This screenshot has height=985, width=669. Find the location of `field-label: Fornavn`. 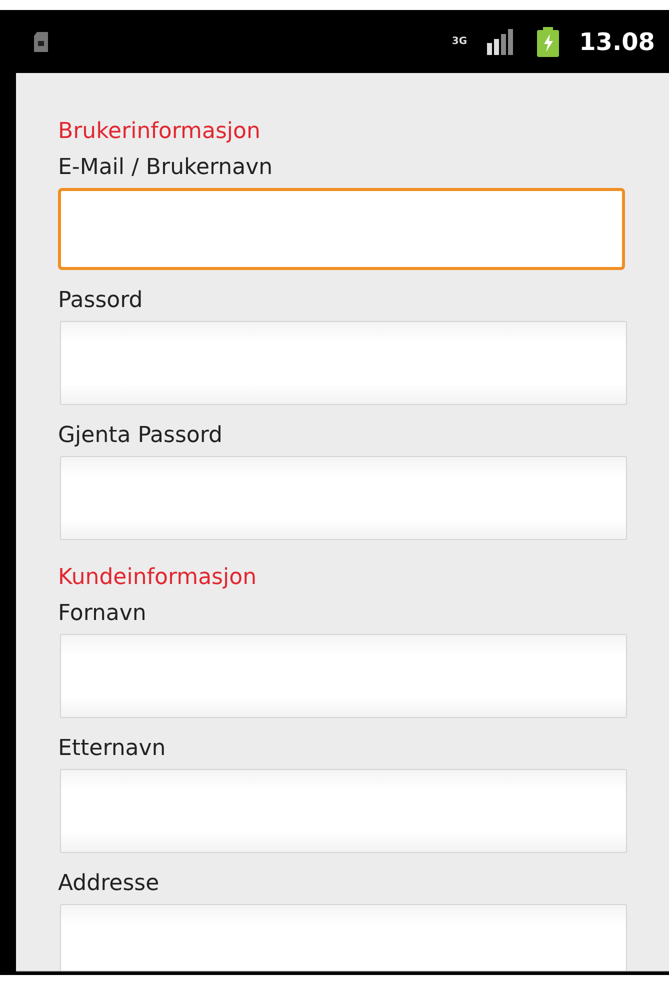

field-label: Fornavn is located at coordinates (103, 614).